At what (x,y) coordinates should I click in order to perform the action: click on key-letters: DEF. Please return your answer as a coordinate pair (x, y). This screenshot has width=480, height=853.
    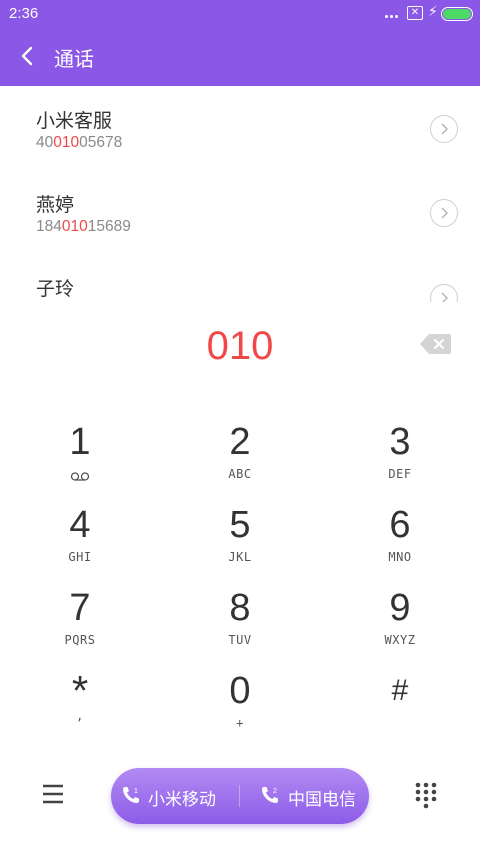
    Looking at the image, I should click on (400, 474).